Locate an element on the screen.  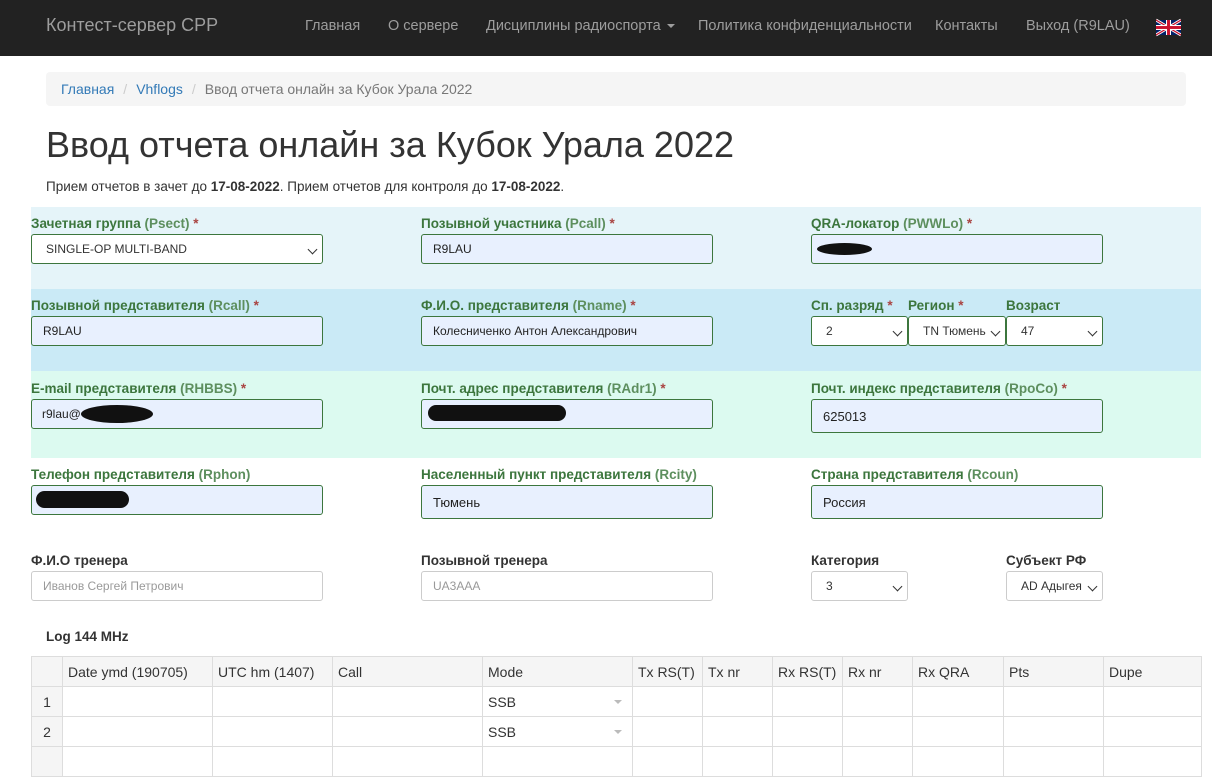
select-value: TN Тюмень is located at coordinates (954, 331).